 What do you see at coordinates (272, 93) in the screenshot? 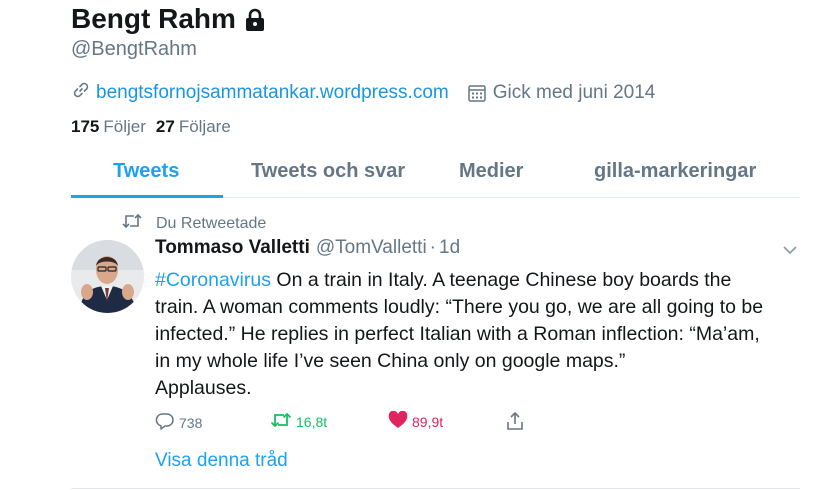
I see `website-link: bengtsfornojsammatankar.wordpress.com` at bounding box center [272, 93].